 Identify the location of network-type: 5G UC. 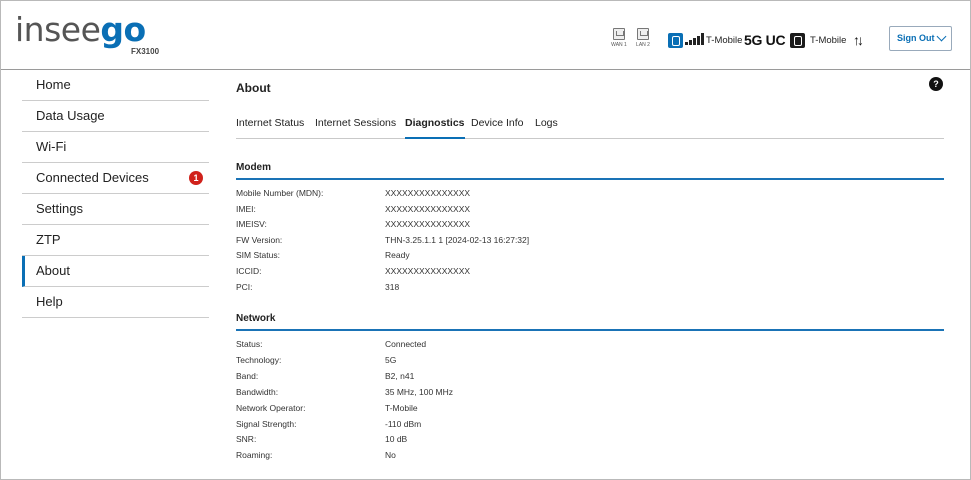
(765, 40).